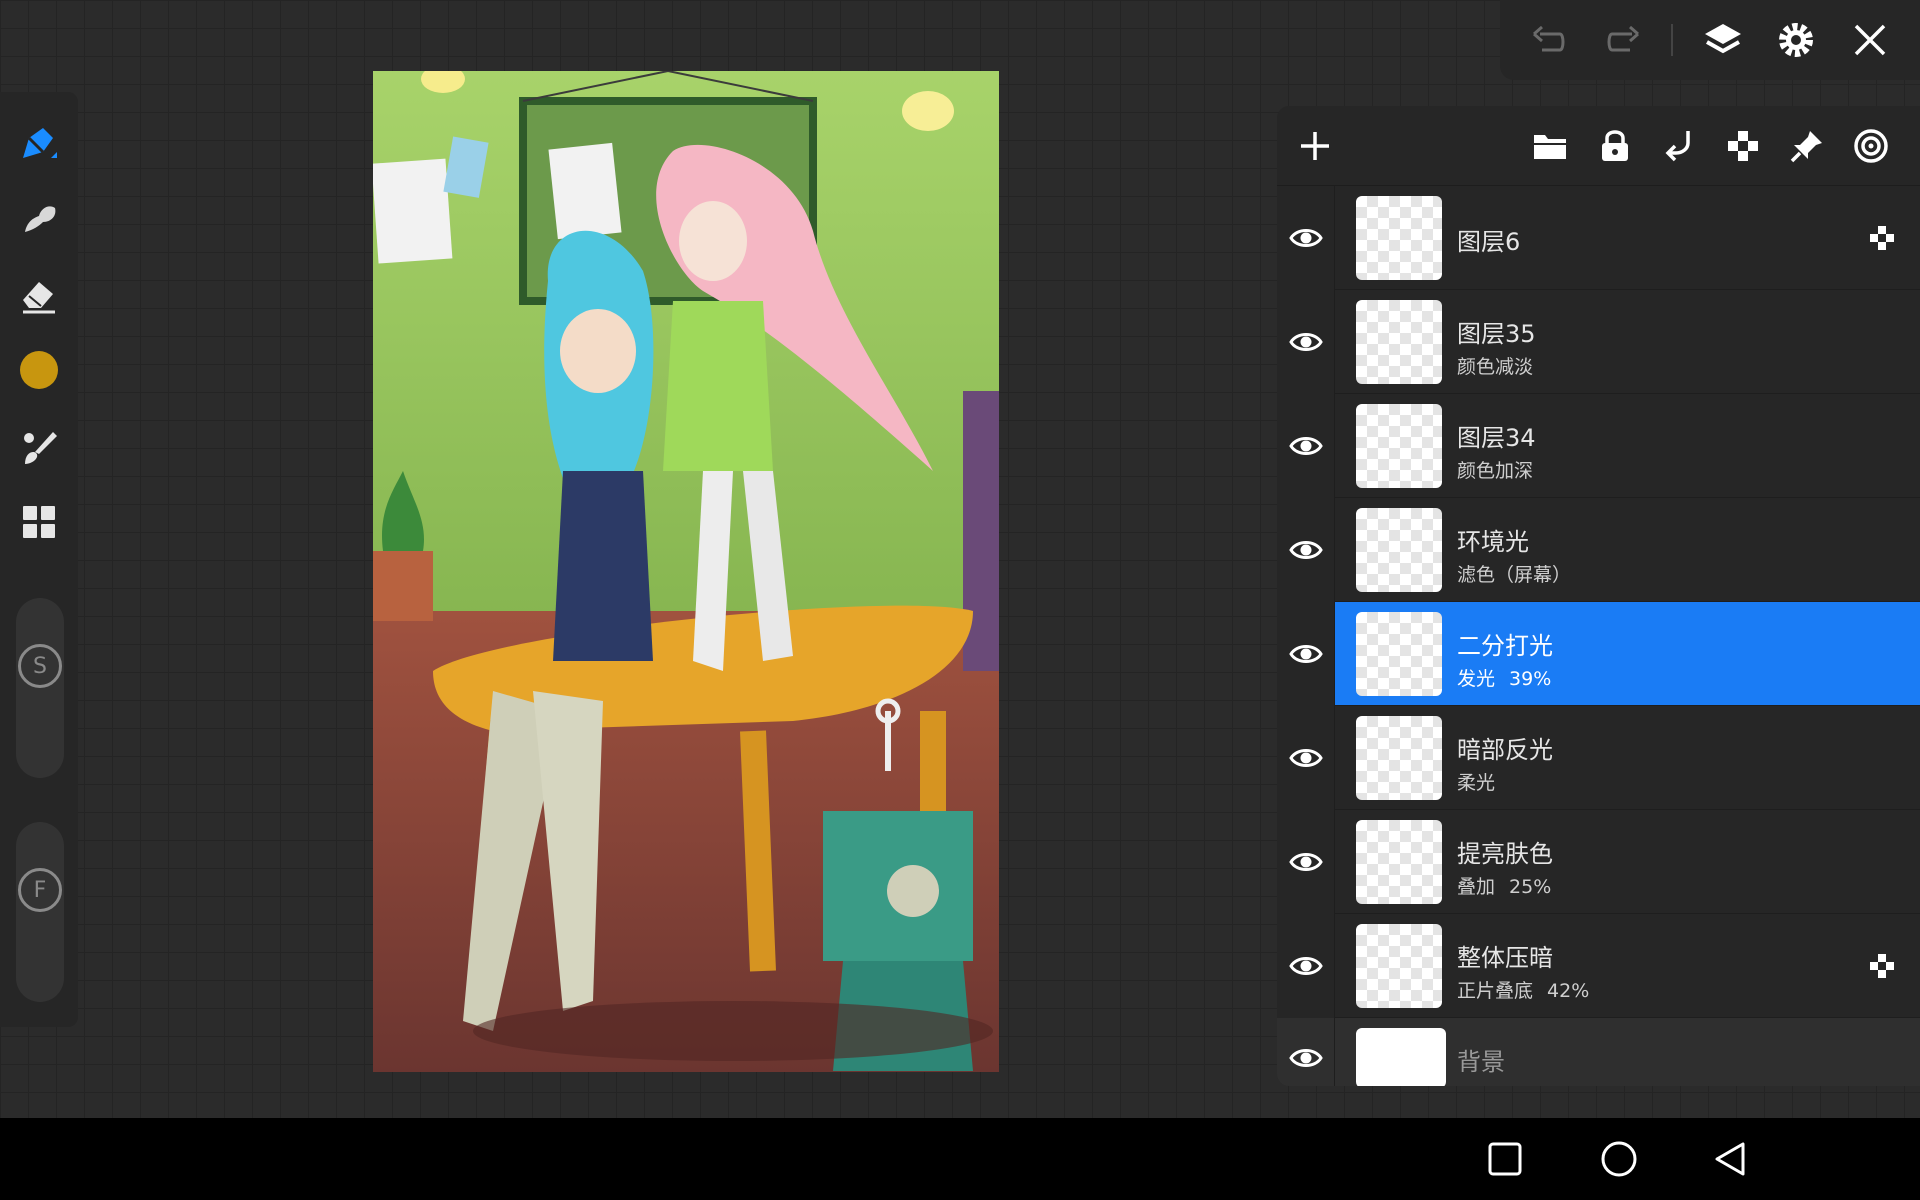 Image resolution: width=1920 pixels, height=1200 pixels. What do you see at coordinates (1598, 238) in the screenshot?
I see `layer-row: 图层6` at bounding box center [1598, 238].